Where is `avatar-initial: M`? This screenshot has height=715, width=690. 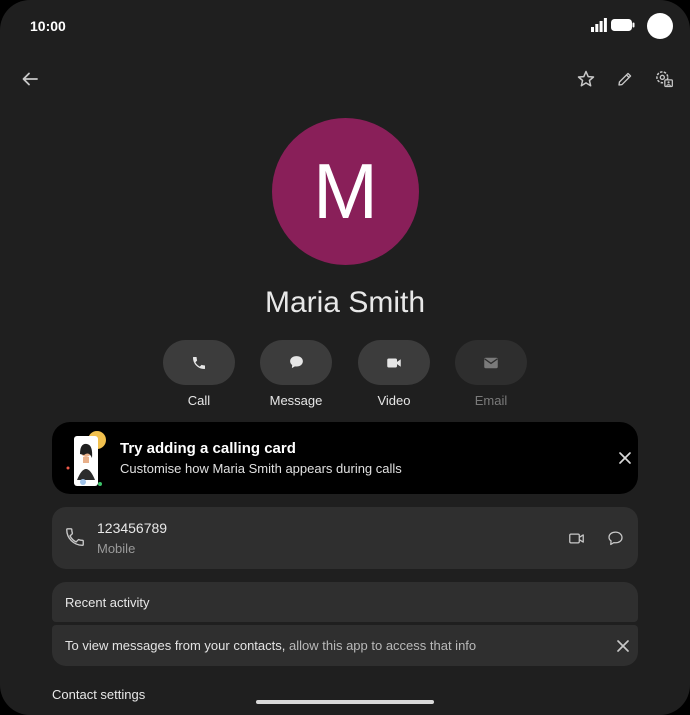 avatar-initial: M is located at coordinates (345, 191).